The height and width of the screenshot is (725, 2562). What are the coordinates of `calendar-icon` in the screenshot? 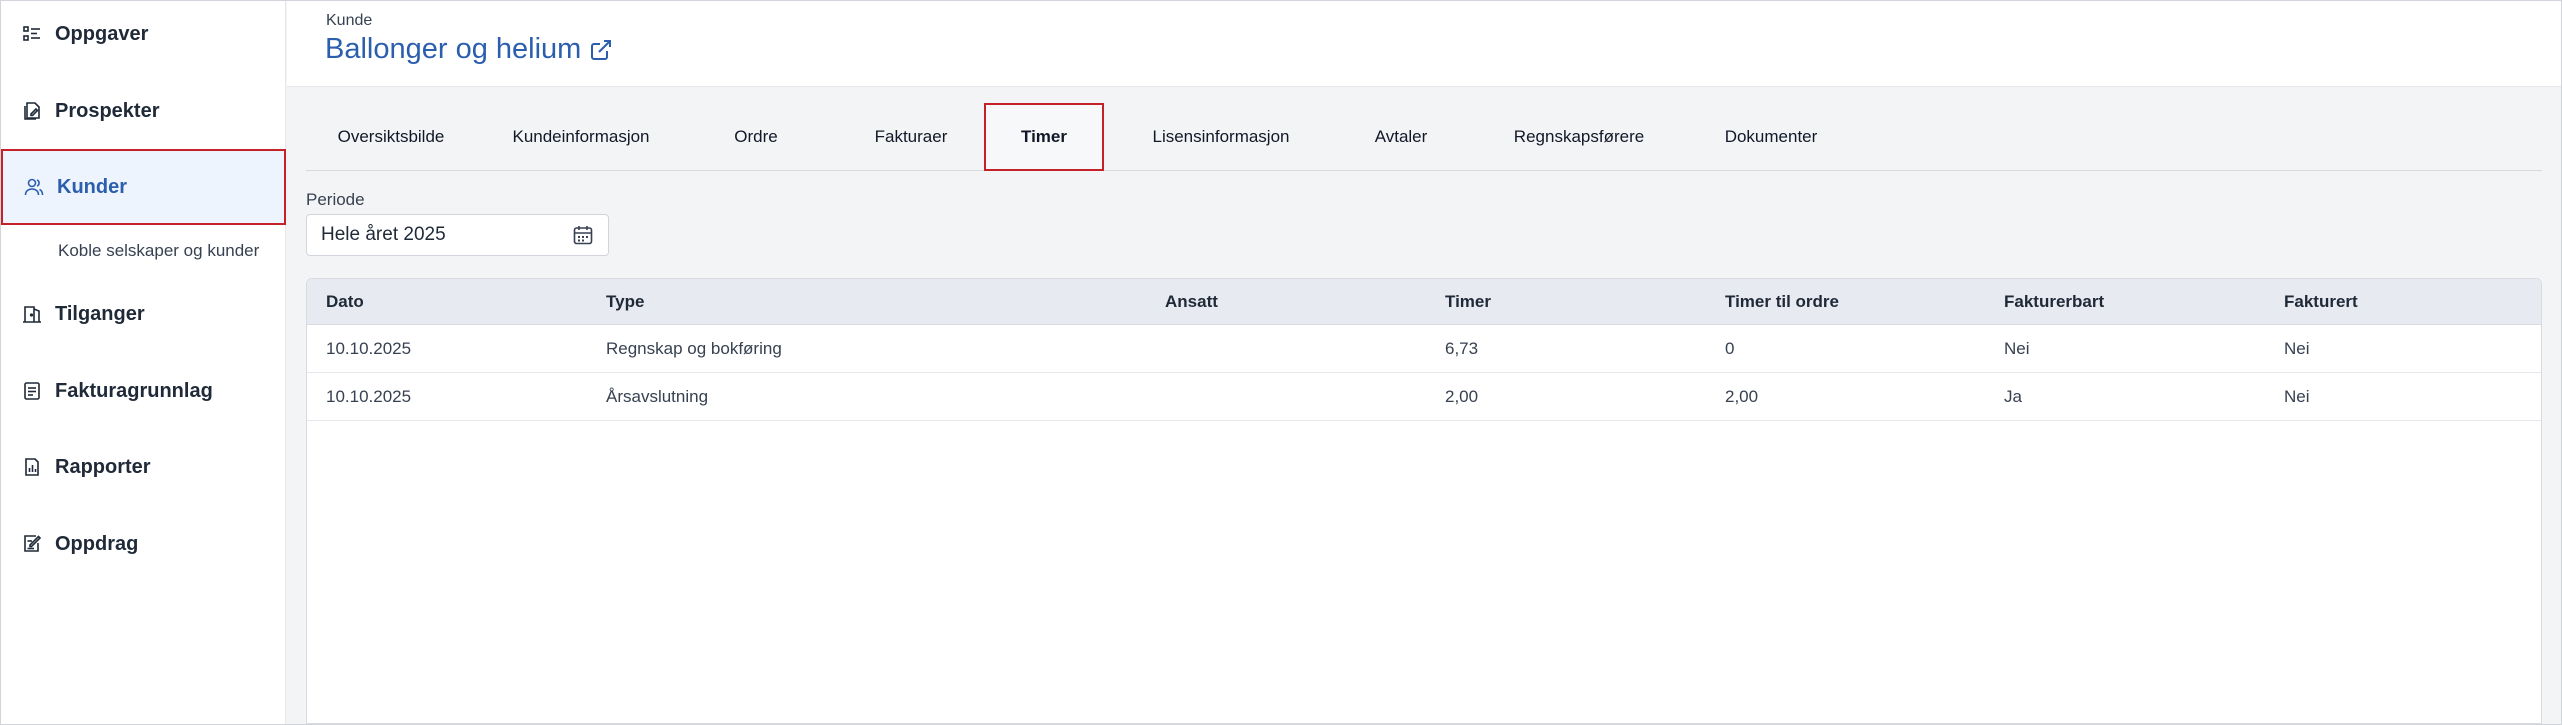 It's located at (583, 235).